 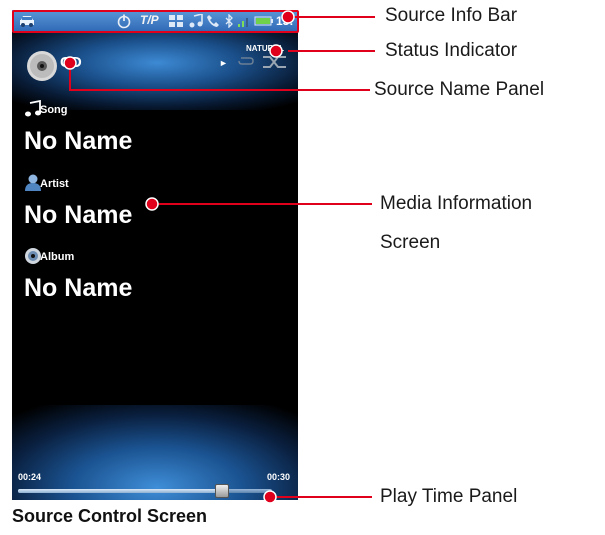 What do you see at coordinates (410, 242) in the screenshot?
I see `callout-media-information-screen: Screen` at bounding box center [410, 242].